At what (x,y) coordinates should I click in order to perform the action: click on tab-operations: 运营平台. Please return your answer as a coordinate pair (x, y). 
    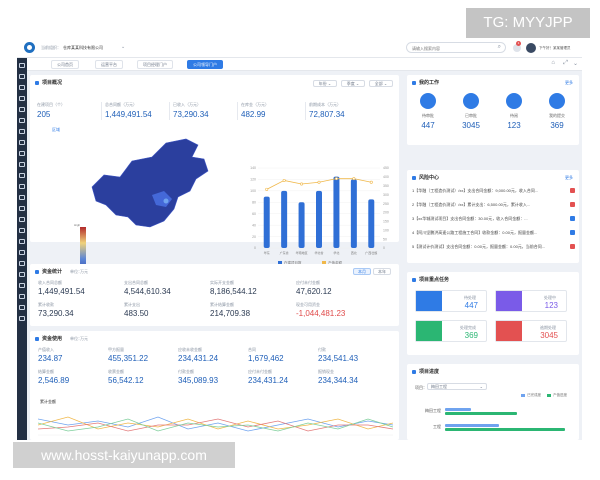
    Looking at the image, I should click on (109, 64).